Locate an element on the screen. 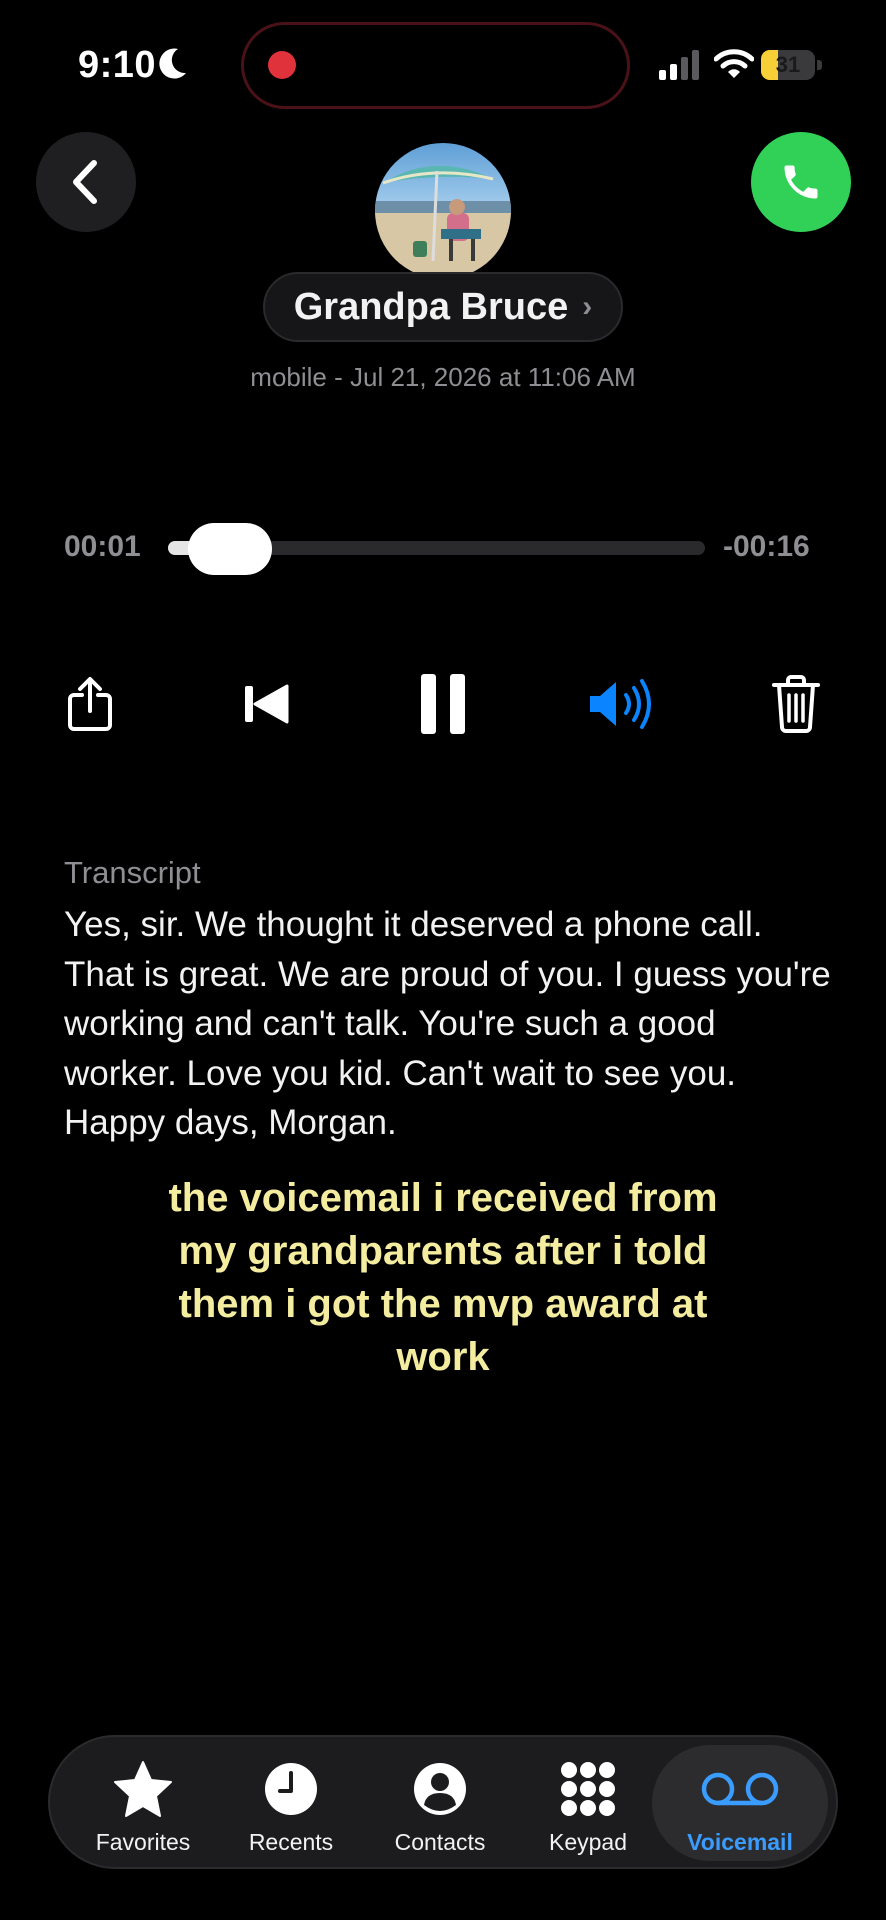  phone-icon is located at coordinates (801, 182).